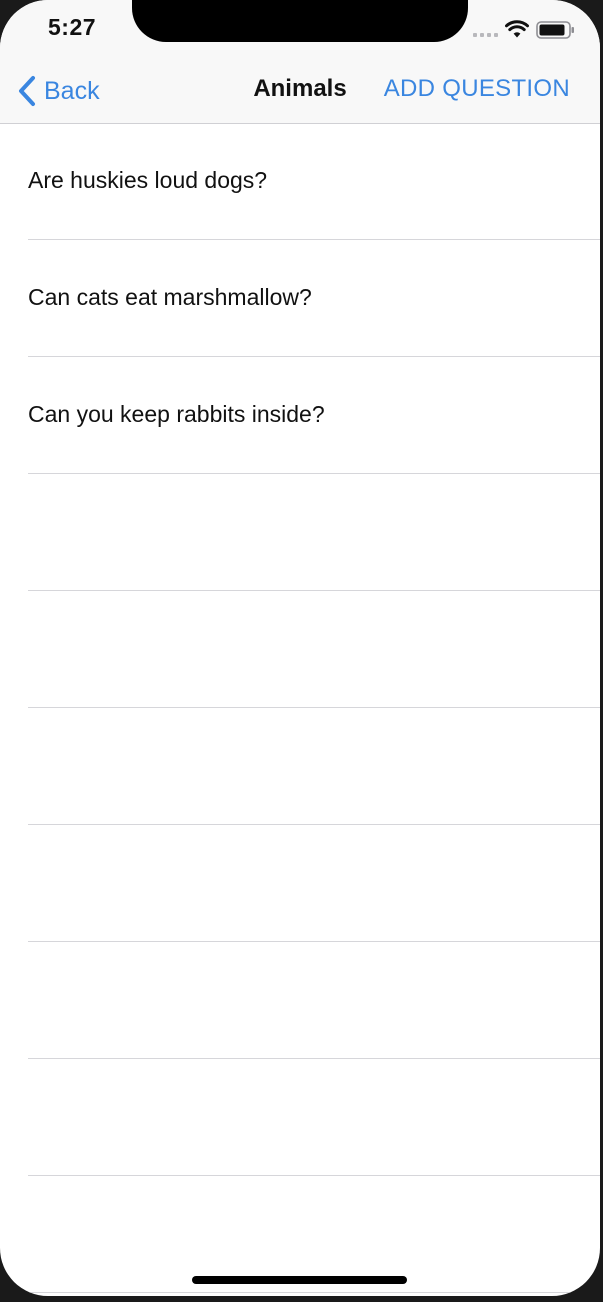 The image size is (603, 1302). What do you see at coordinates (314, 298) in the screenshot?
I see `question-row: Can cats eat marshmallow?` at bounding box center [314, 298].